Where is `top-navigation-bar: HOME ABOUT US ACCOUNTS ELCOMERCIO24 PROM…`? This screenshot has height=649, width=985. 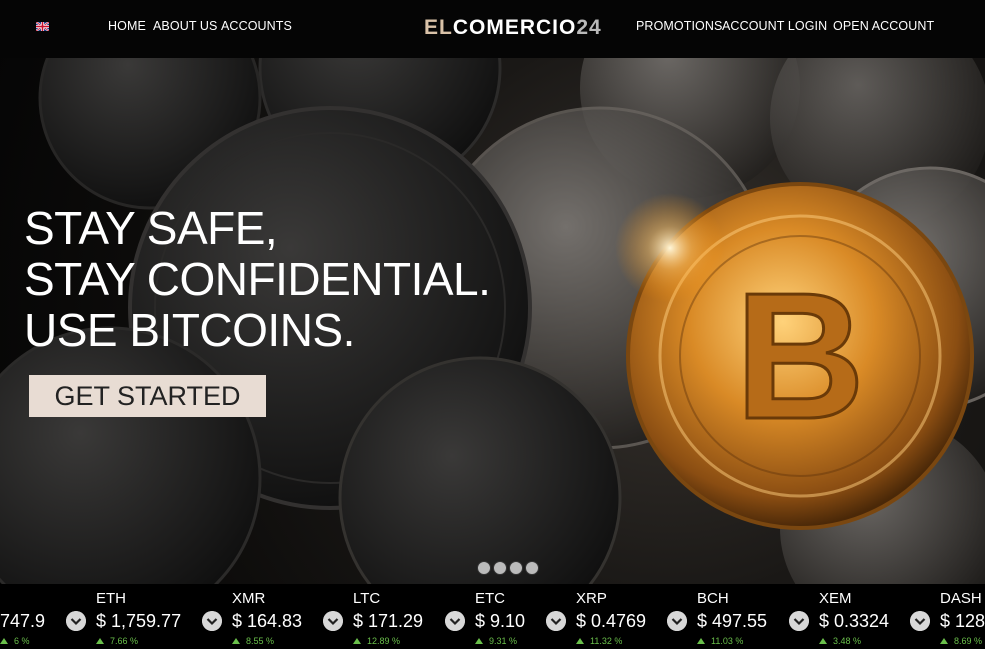 top-navigation-bar: HOME ABOUT US ACCOUNTS ELCOMERCIO24 PROM… is located at coordinates (492, 29).